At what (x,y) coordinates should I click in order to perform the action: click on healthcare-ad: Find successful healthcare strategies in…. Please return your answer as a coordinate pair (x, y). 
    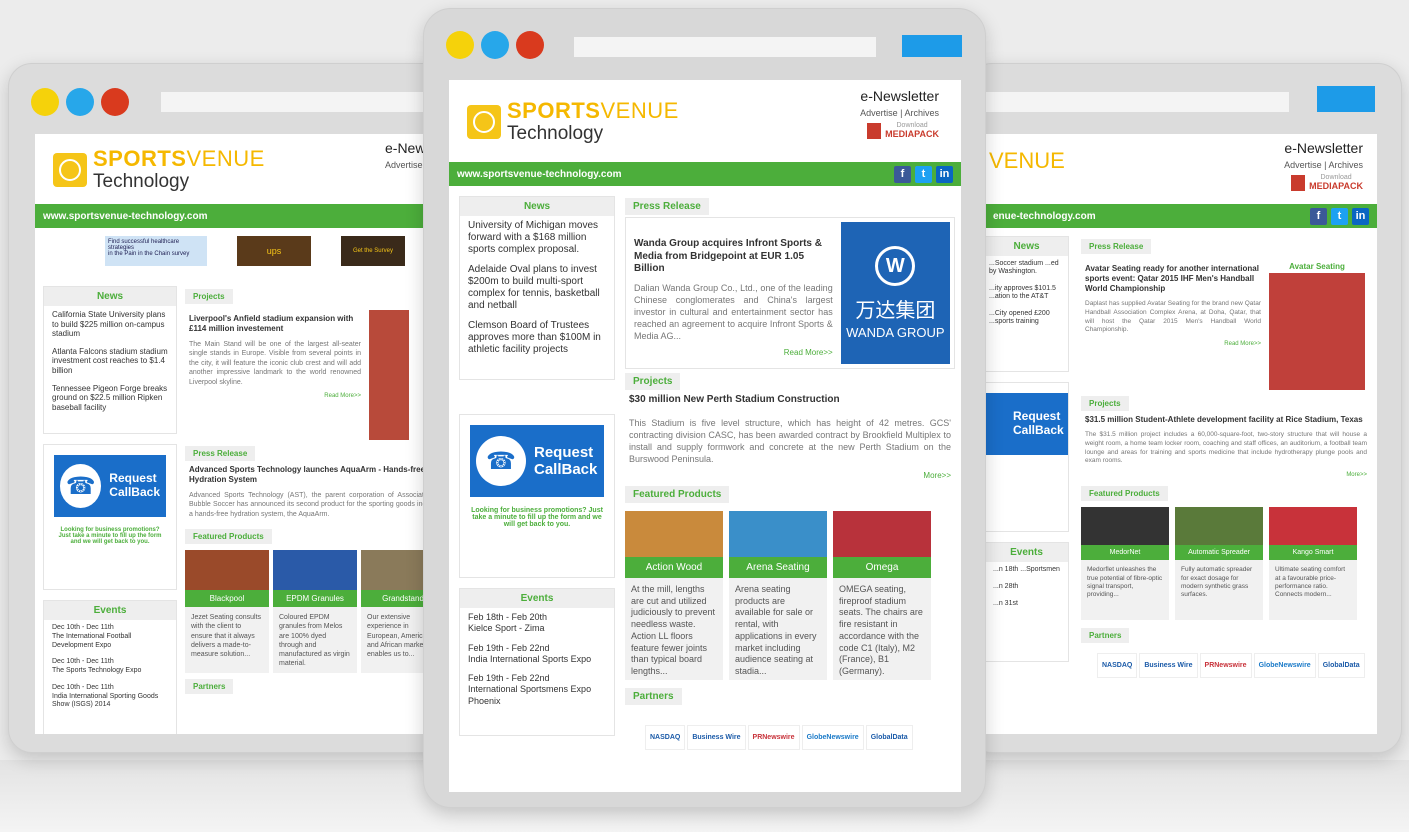
    Looking at the image, I should click on (156, 251).